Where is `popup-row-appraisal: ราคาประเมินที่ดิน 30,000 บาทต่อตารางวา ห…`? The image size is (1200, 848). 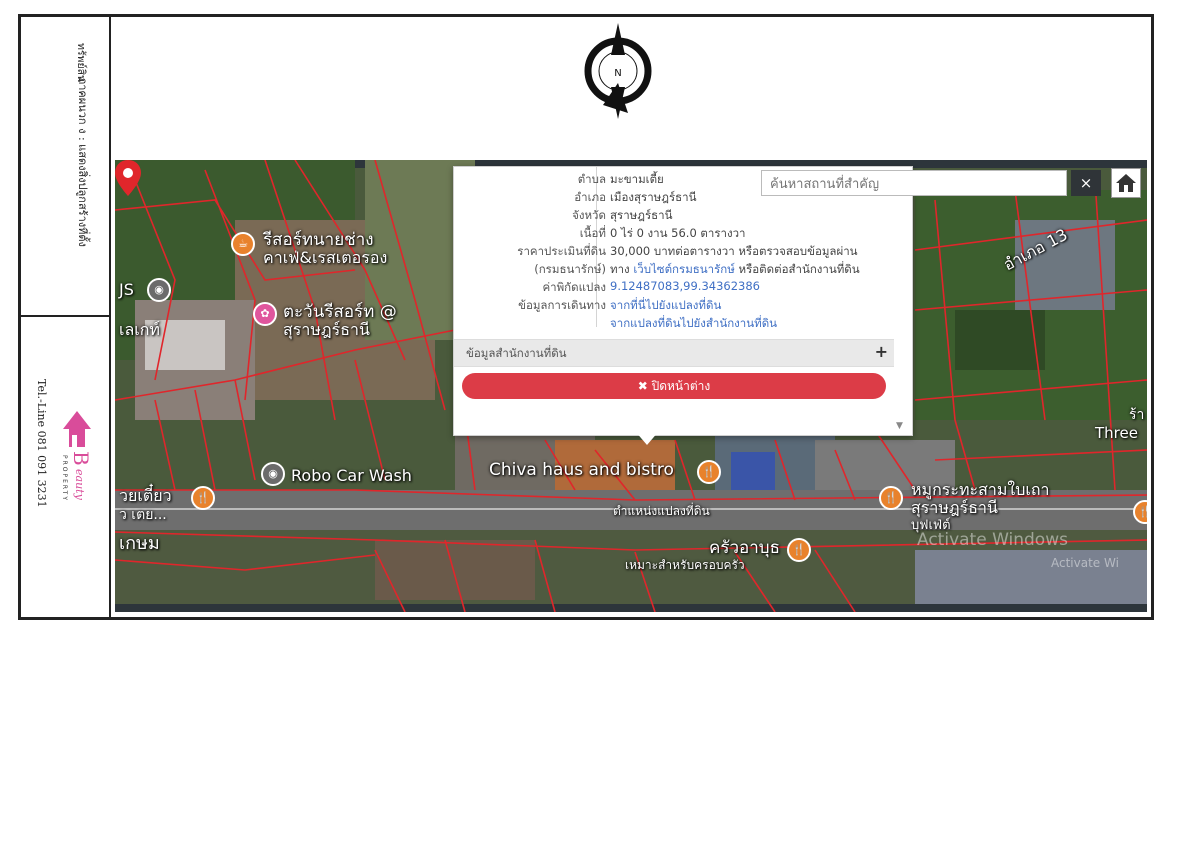
popup-row-appraisal: ราคาประเมินที่ดิน 30,000 บาทต่อตารางวา ห… is located at coordinates (687, 251).